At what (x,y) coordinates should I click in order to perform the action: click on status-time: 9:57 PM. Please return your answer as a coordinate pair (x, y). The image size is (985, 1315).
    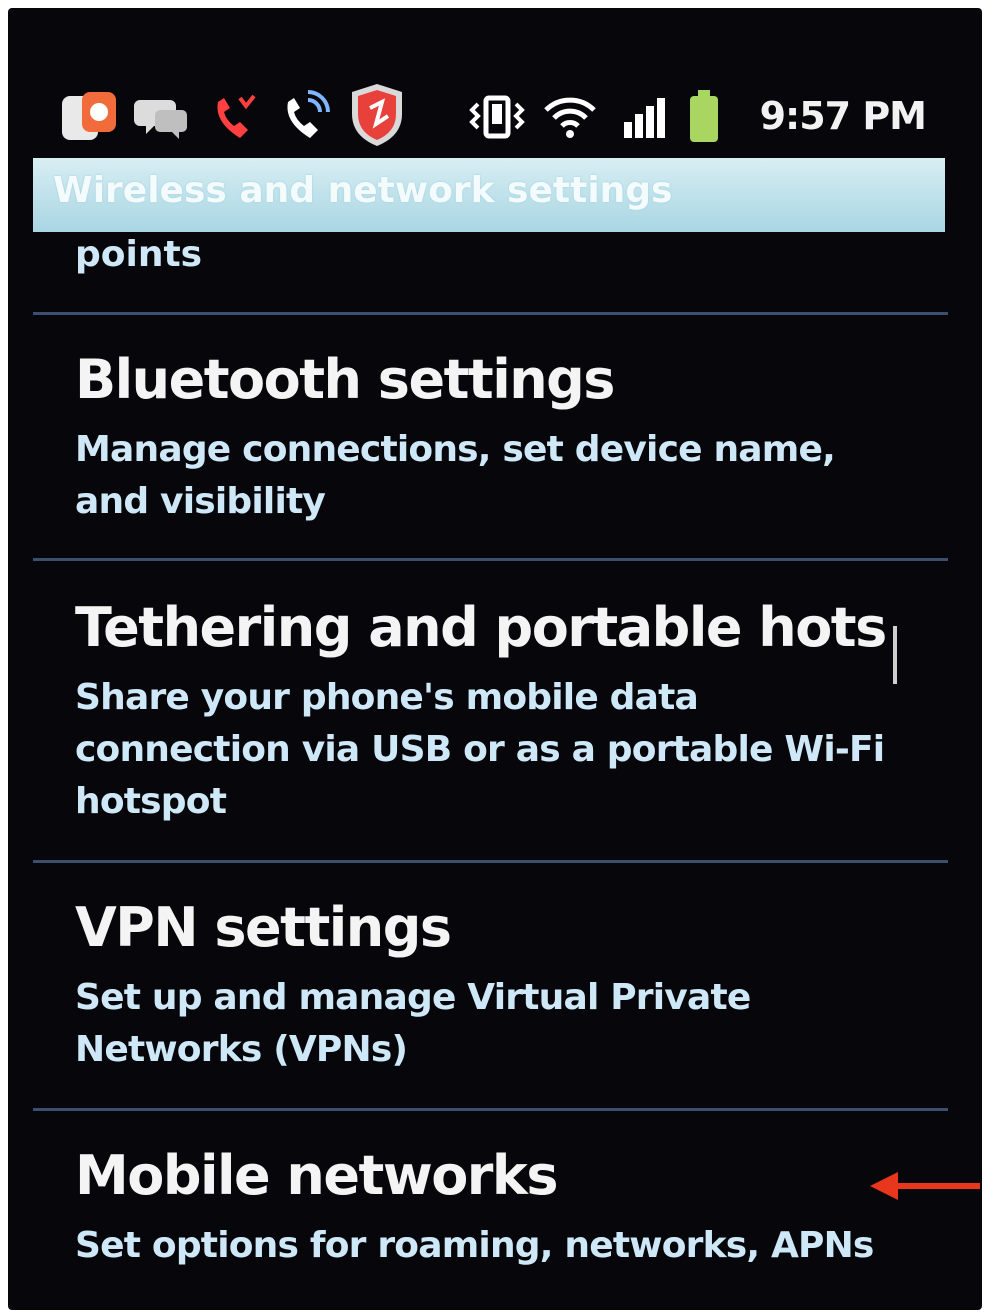
    Looking at the image, I should click on (843, 116).